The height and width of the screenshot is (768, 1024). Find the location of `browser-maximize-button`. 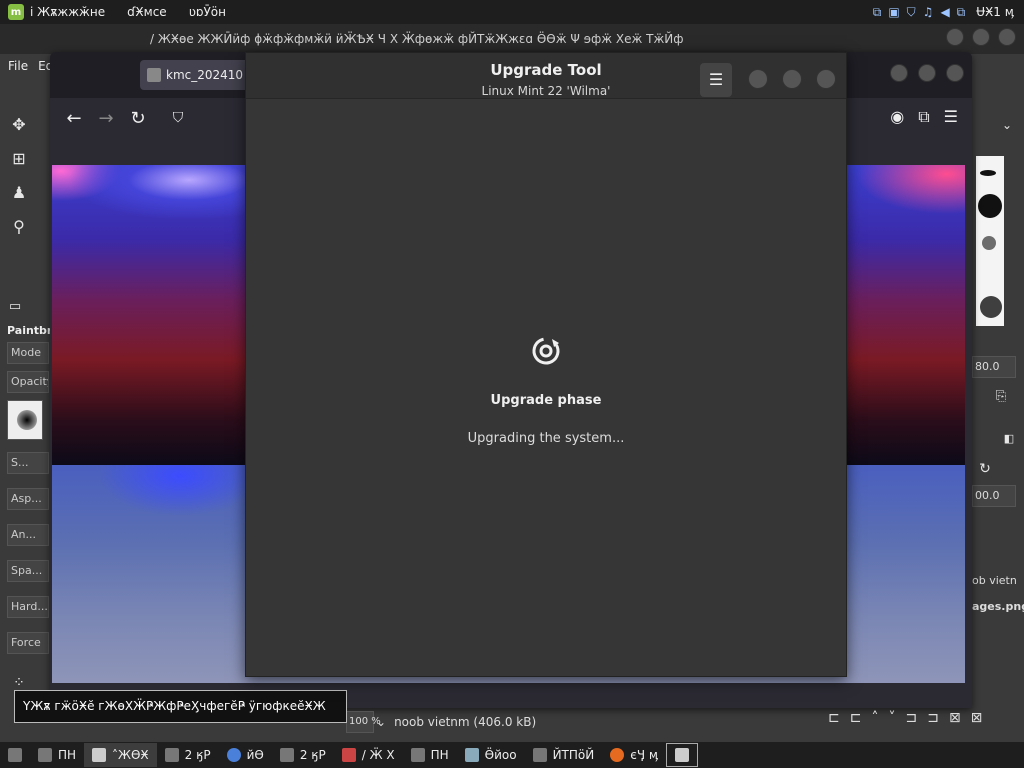

browser-maximize-button is located at coordinates (927, 73).